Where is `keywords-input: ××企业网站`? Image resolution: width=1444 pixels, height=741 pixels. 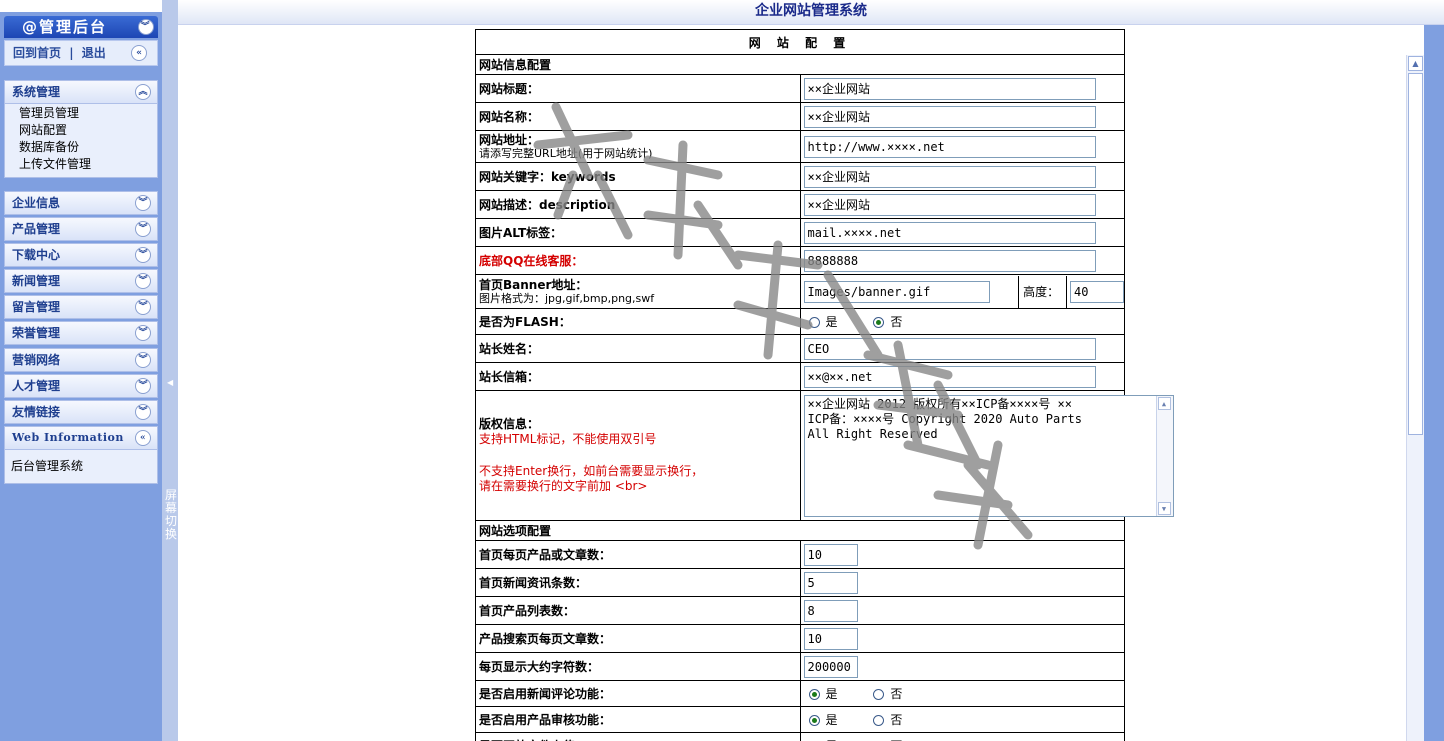
keywords-input: ××企业网站 is located at coordinates (949, 176).